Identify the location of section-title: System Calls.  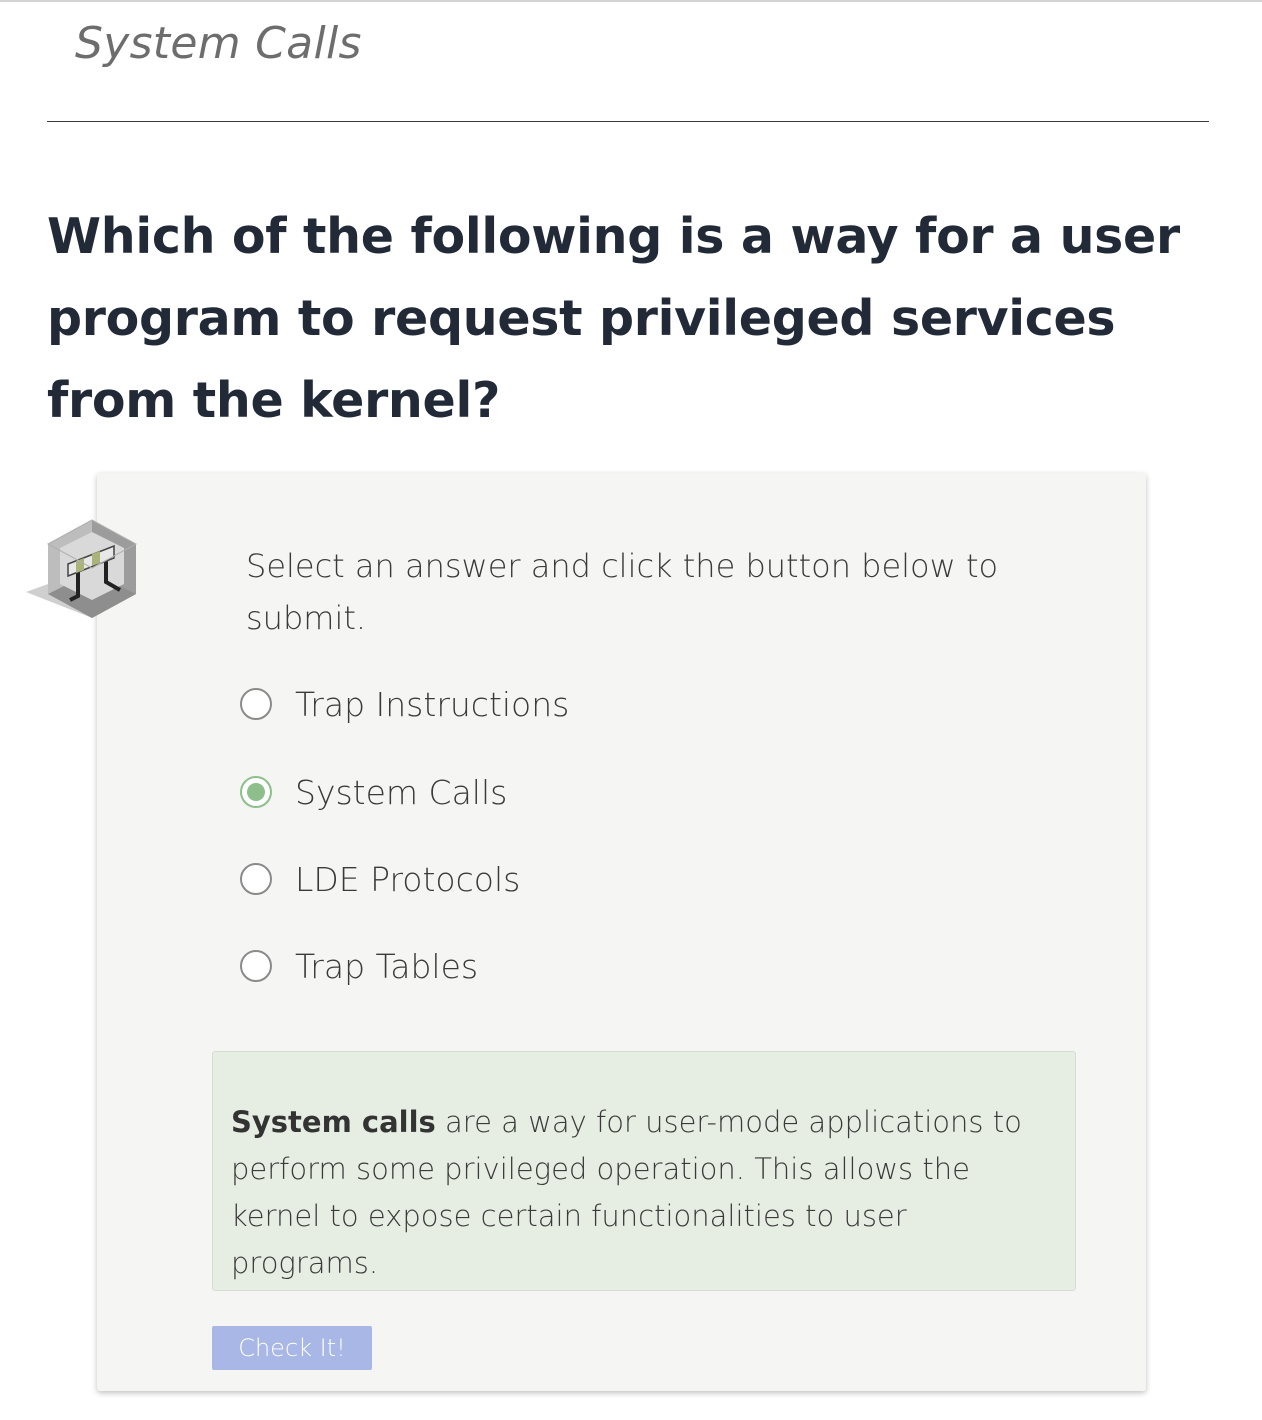
(218, 43).